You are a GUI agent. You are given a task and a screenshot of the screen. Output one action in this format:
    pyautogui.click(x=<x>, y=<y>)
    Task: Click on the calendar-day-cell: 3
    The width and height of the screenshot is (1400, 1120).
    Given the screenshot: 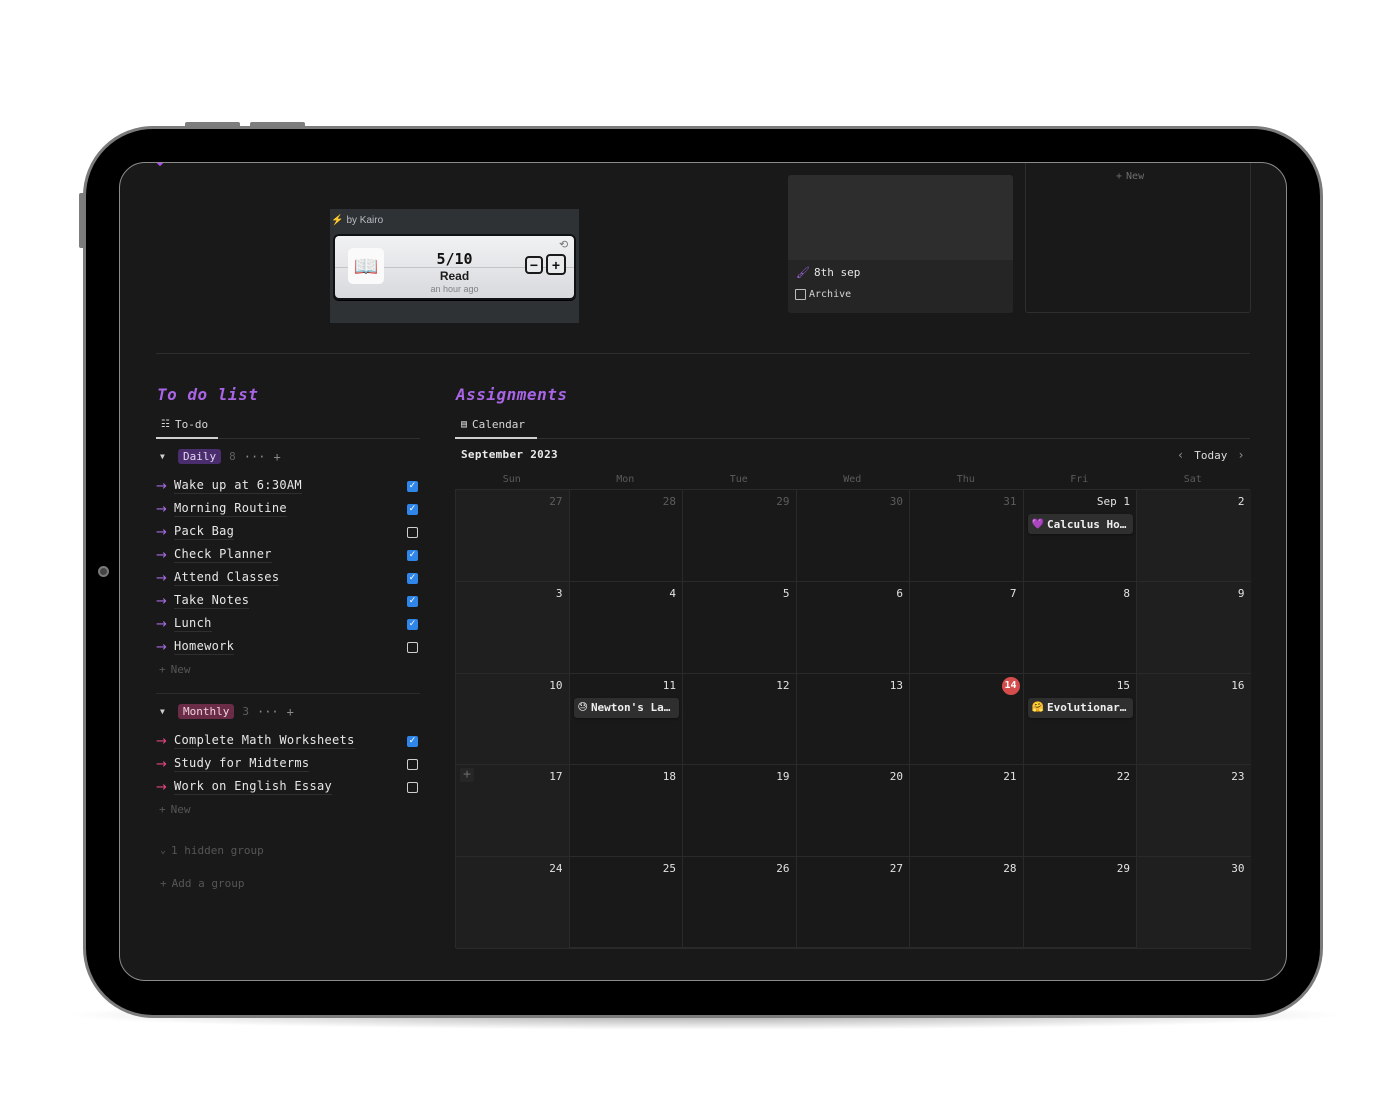 What is the action you would take?
    pyautogui.click(x=513, y=627)
    